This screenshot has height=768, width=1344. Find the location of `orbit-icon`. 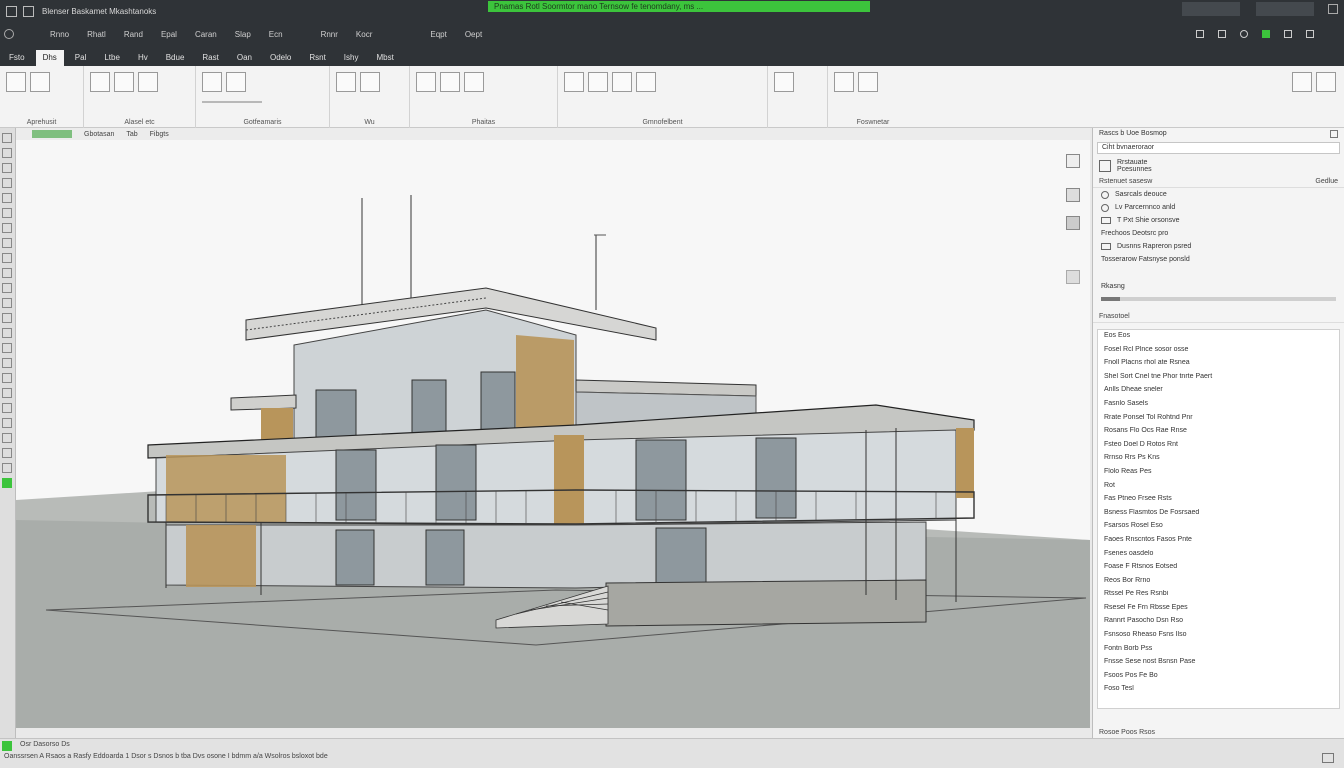

orbit-icon is located at coordinates (1073, 223).